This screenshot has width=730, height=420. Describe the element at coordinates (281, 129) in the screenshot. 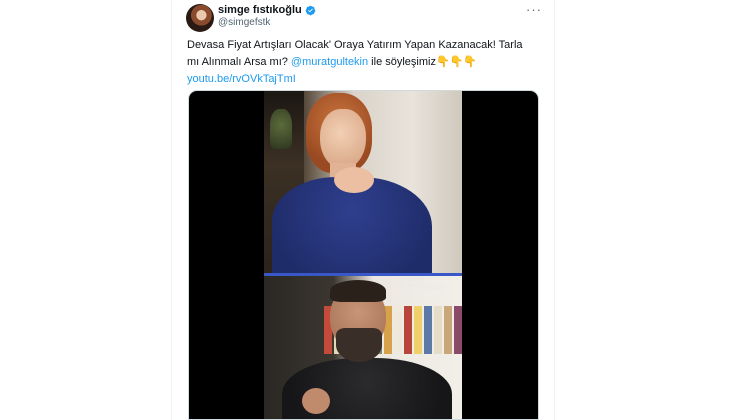

I see `plant-decor` at that location.